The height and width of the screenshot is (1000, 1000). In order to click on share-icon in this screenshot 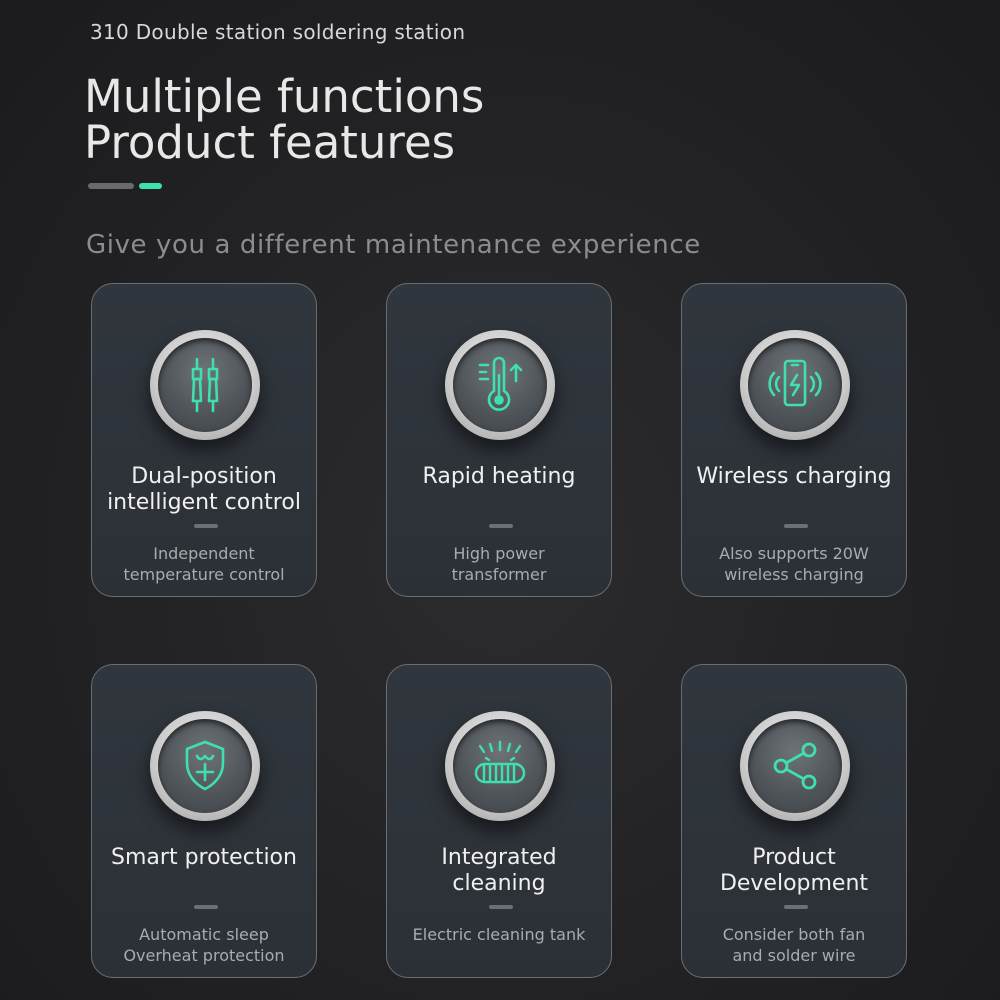, I will do `click(795, 766)`.